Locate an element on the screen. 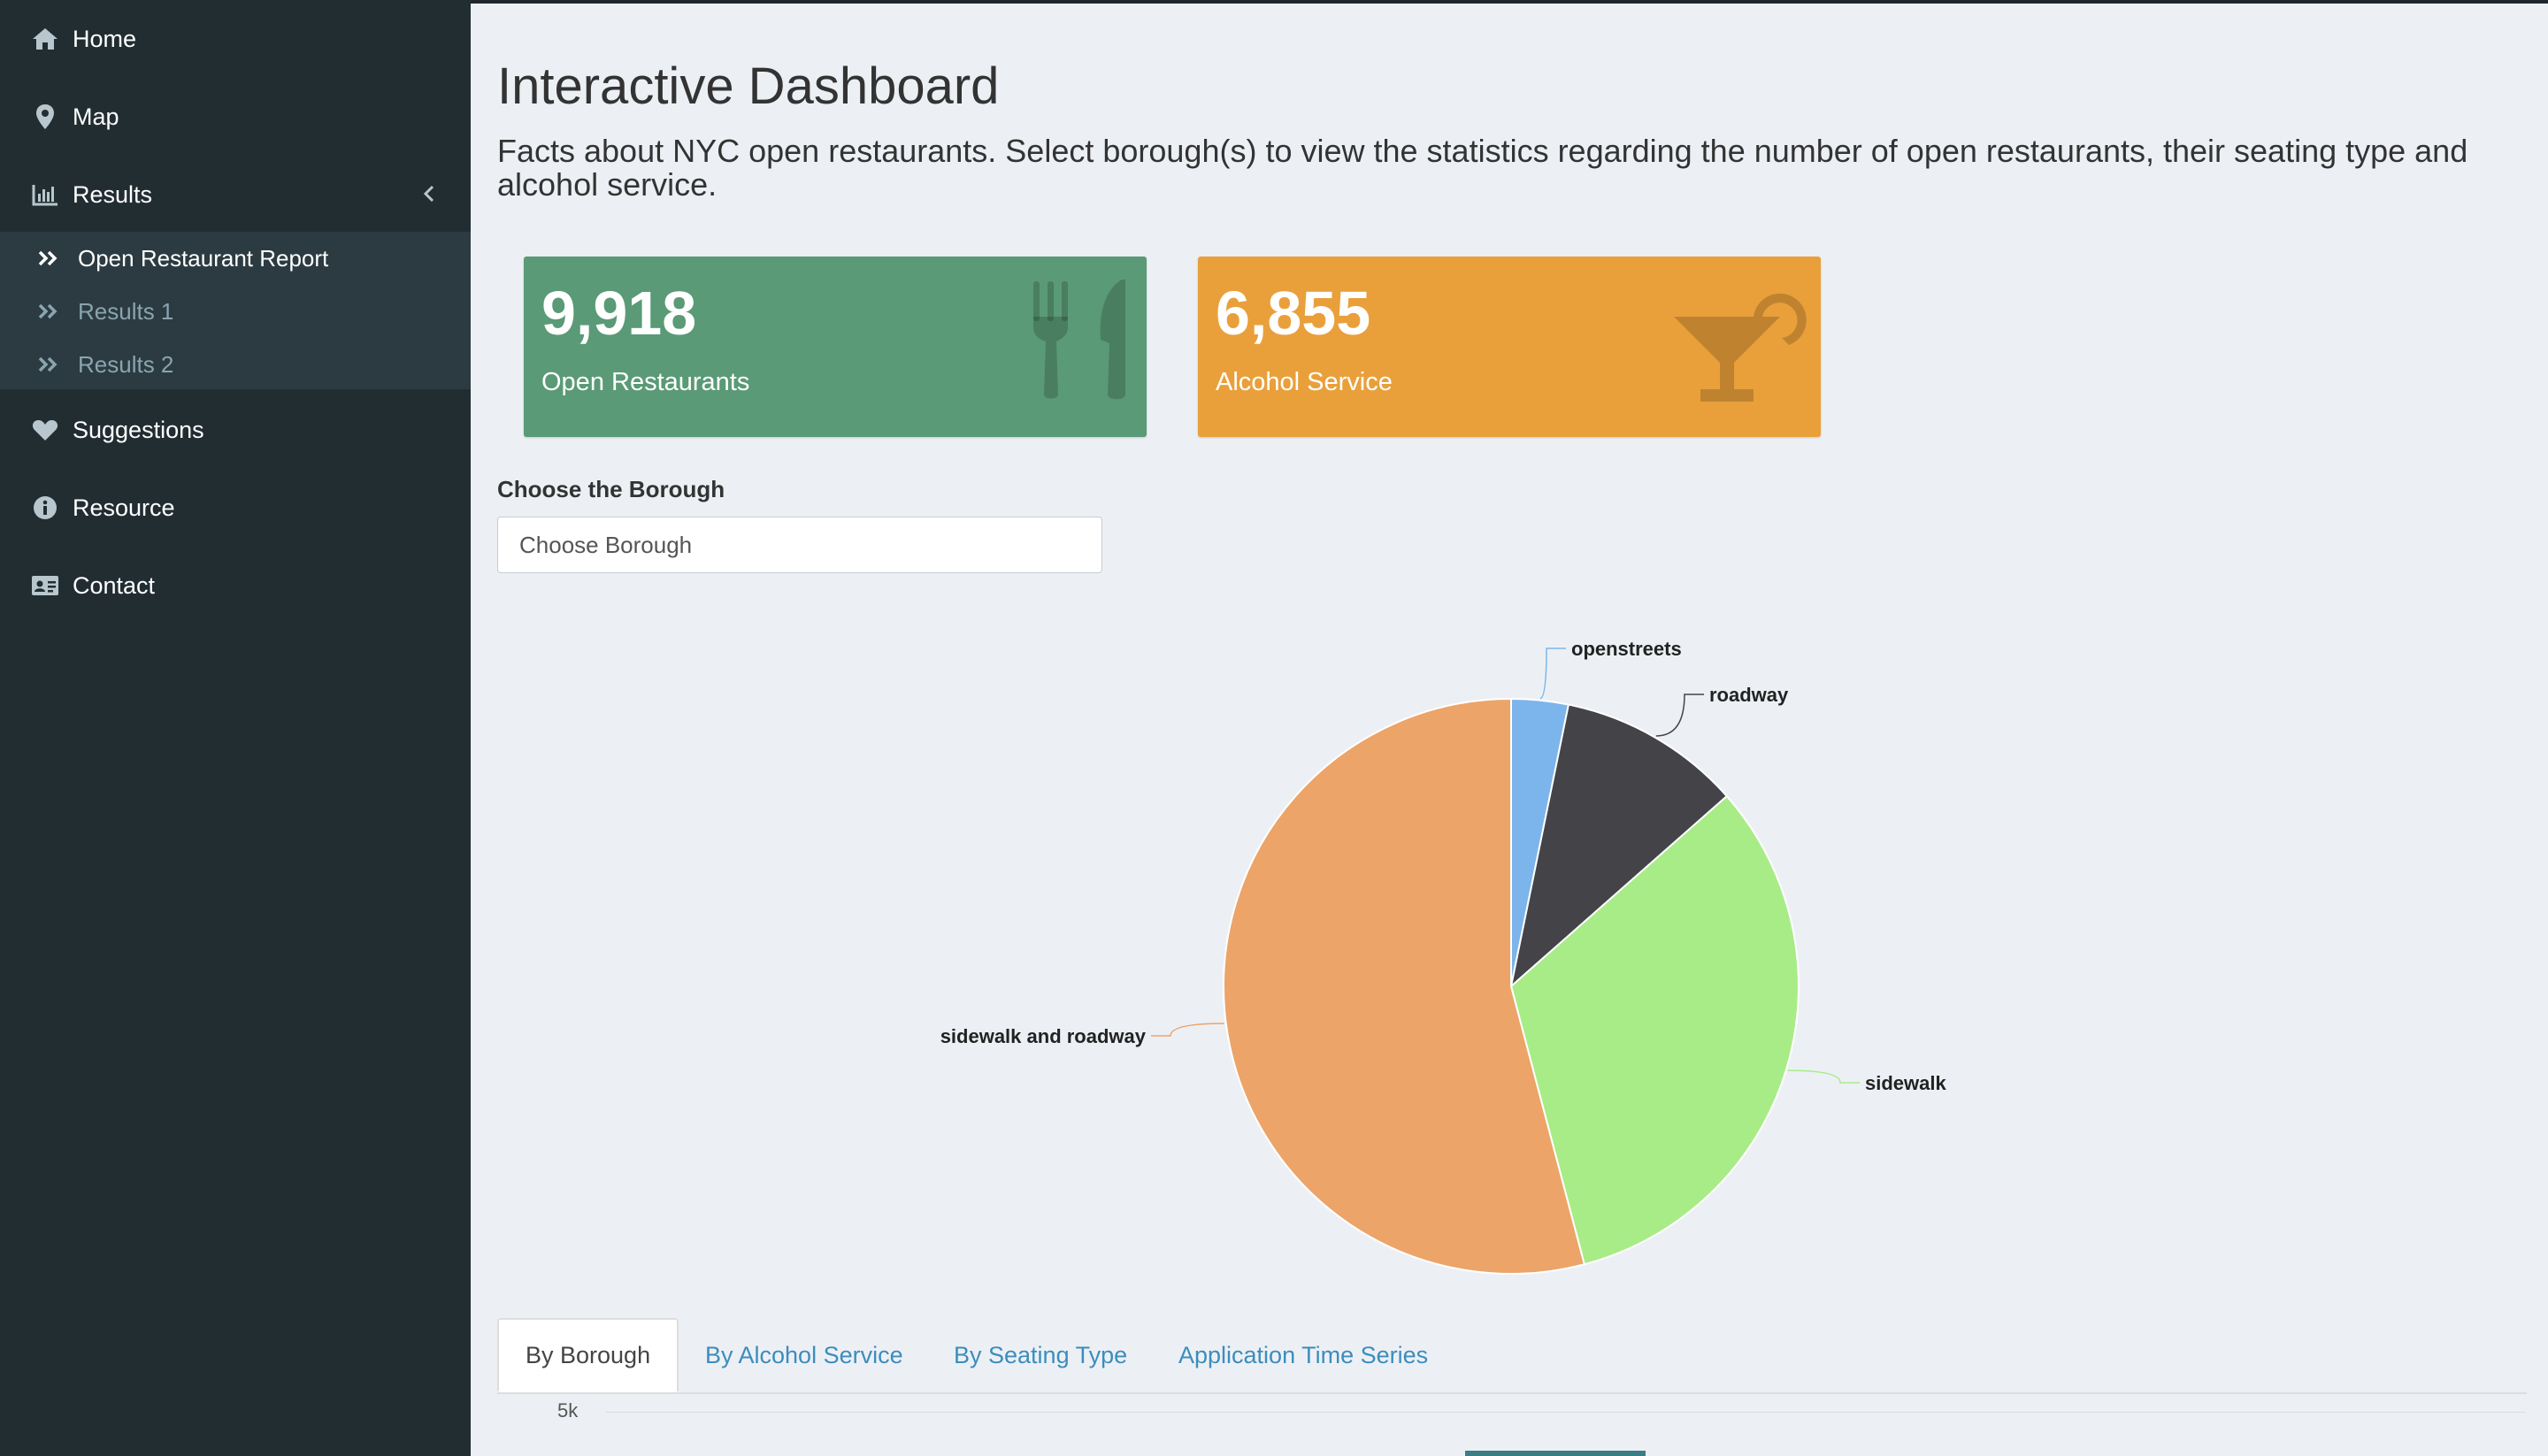 This screenshot has width=2548, height=1456. sidebar-item-resource: Resource is located at coordinates (236, 508).